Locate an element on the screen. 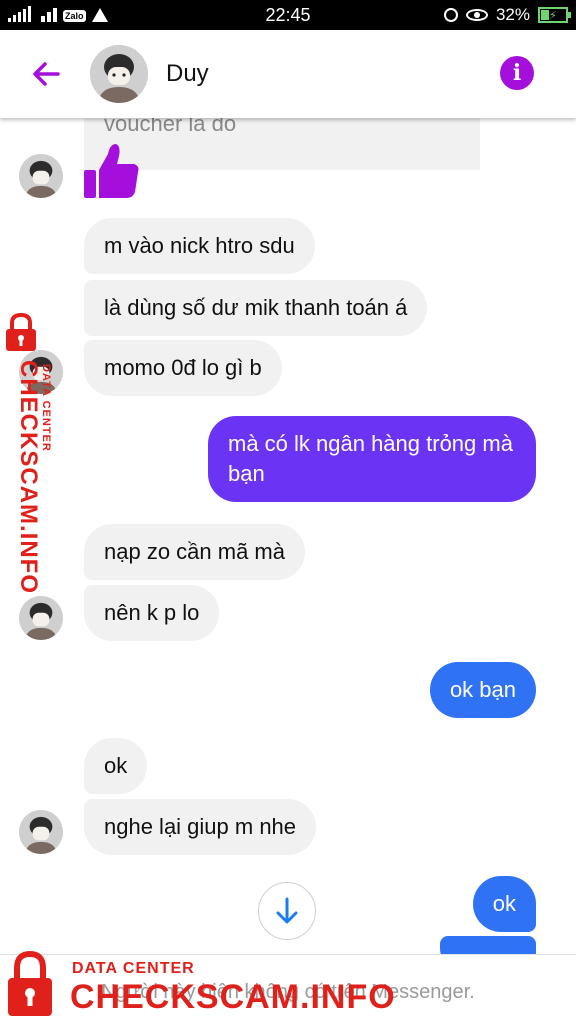  message-text: nên k p lo is located at coordinates (152, 612).